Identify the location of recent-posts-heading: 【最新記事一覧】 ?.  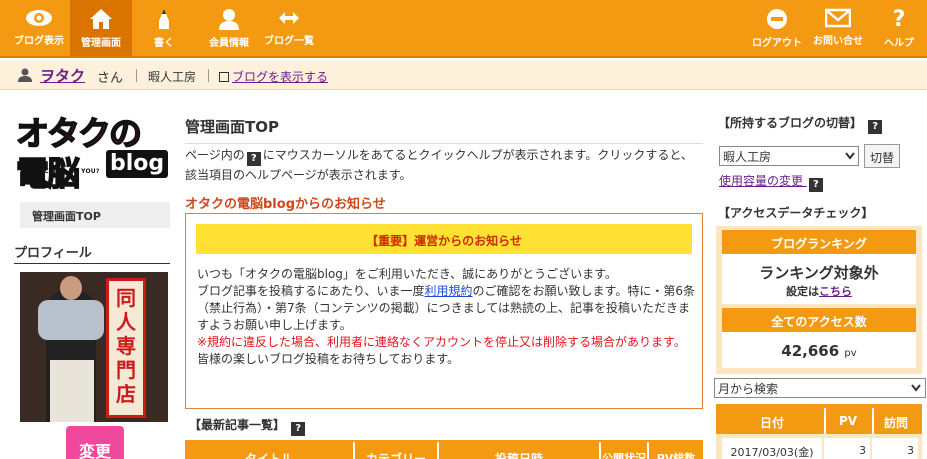
(248, 426).